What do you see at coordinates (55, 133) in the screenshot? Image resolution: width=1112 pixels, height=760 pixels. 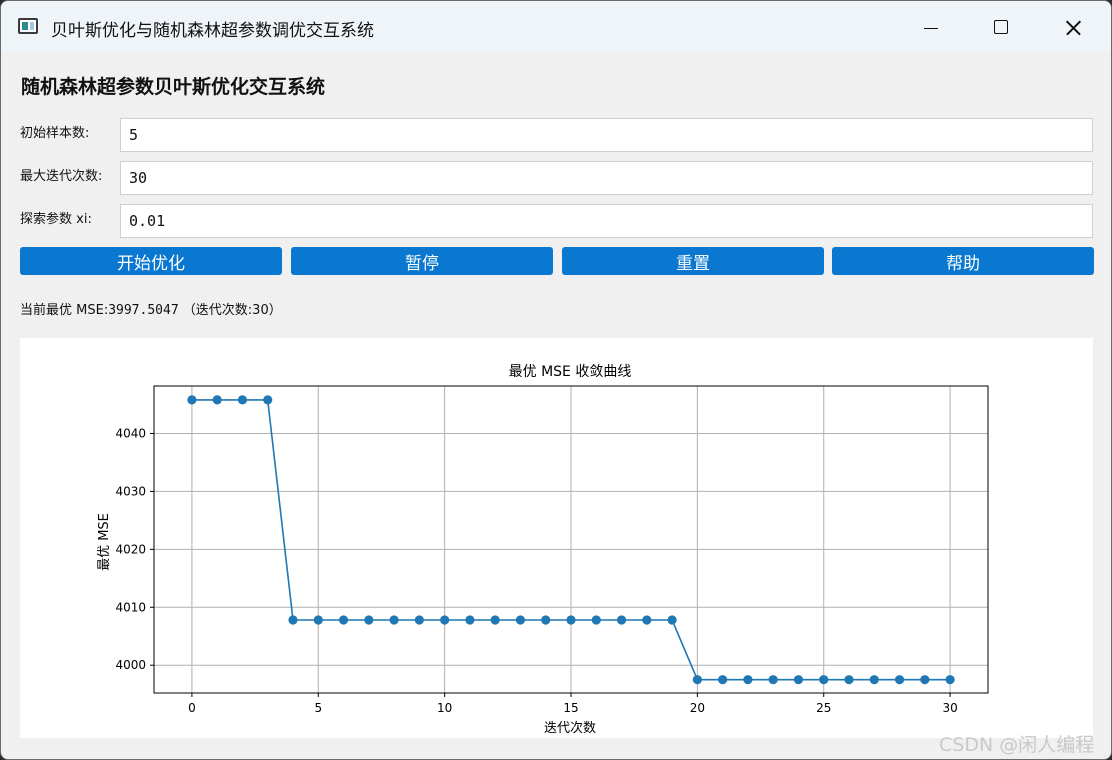 I see `initial-samples-label: 初始样本数:` at bounding box center [55, 133].